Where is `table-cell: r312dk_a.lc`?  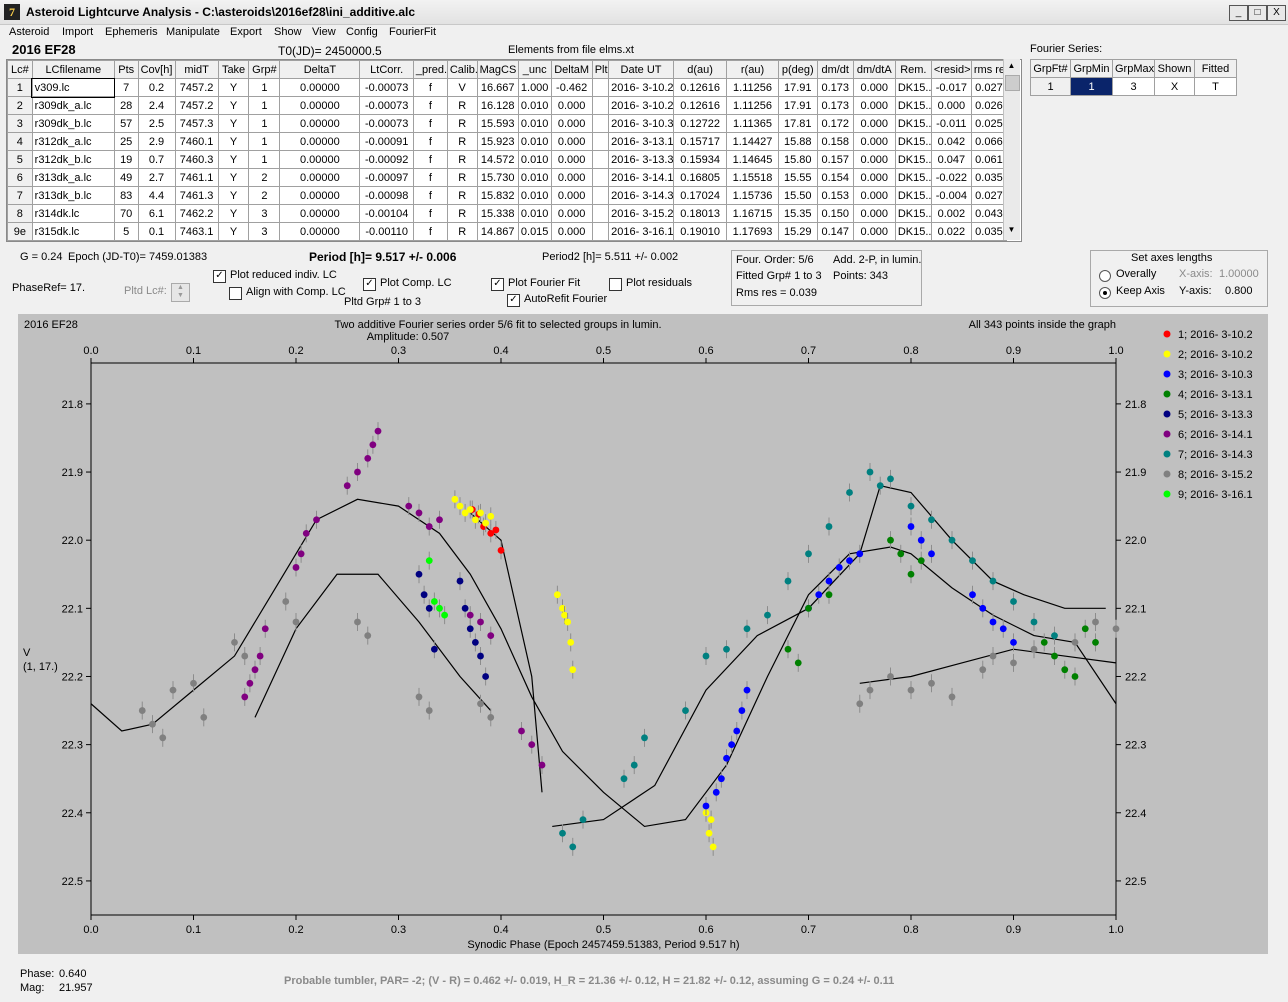
table-cell: r312dk_a.lc is located at coordinates (73, 141).